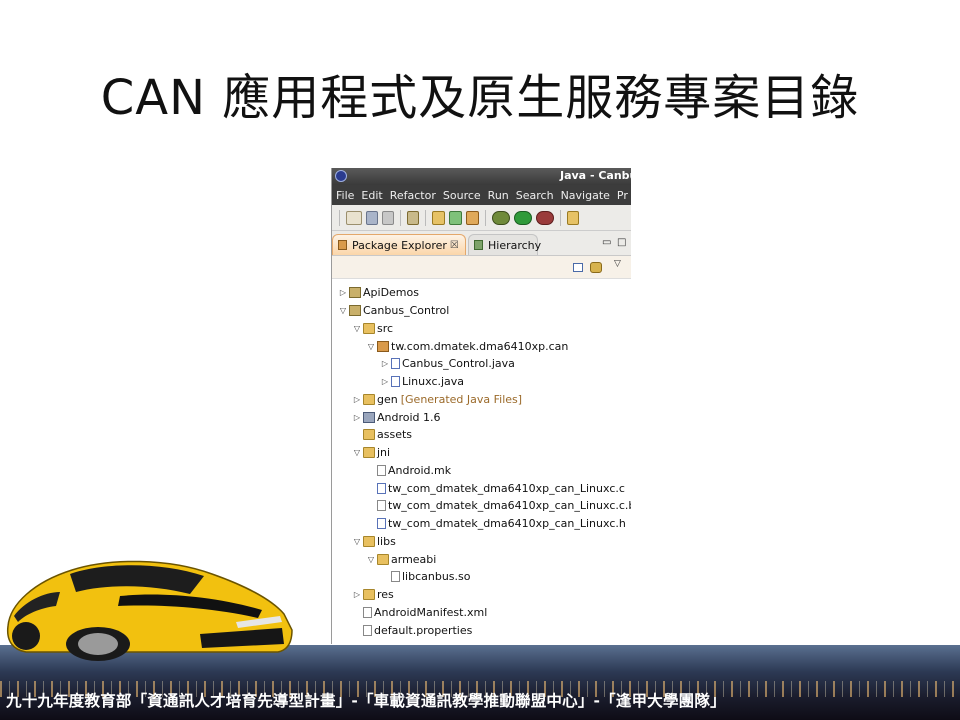 Image resolution: width=960 pixels, height=720 pixels. Describe the element at coordinates (481, 176) in the screenshot. I see `window-titlebar: Java - Canbu` at that location.